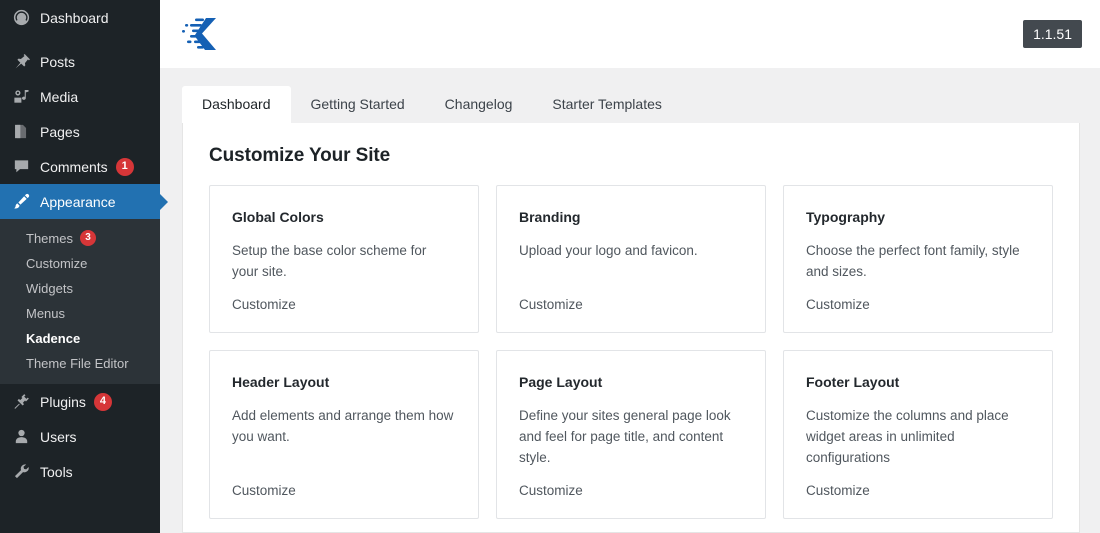 This screenshot has height=533, width=1100. What do you see at coordinates (21, 18) in the screenshot?
I see `dashboard-gauge-icon` at bounding box center [21, 18].